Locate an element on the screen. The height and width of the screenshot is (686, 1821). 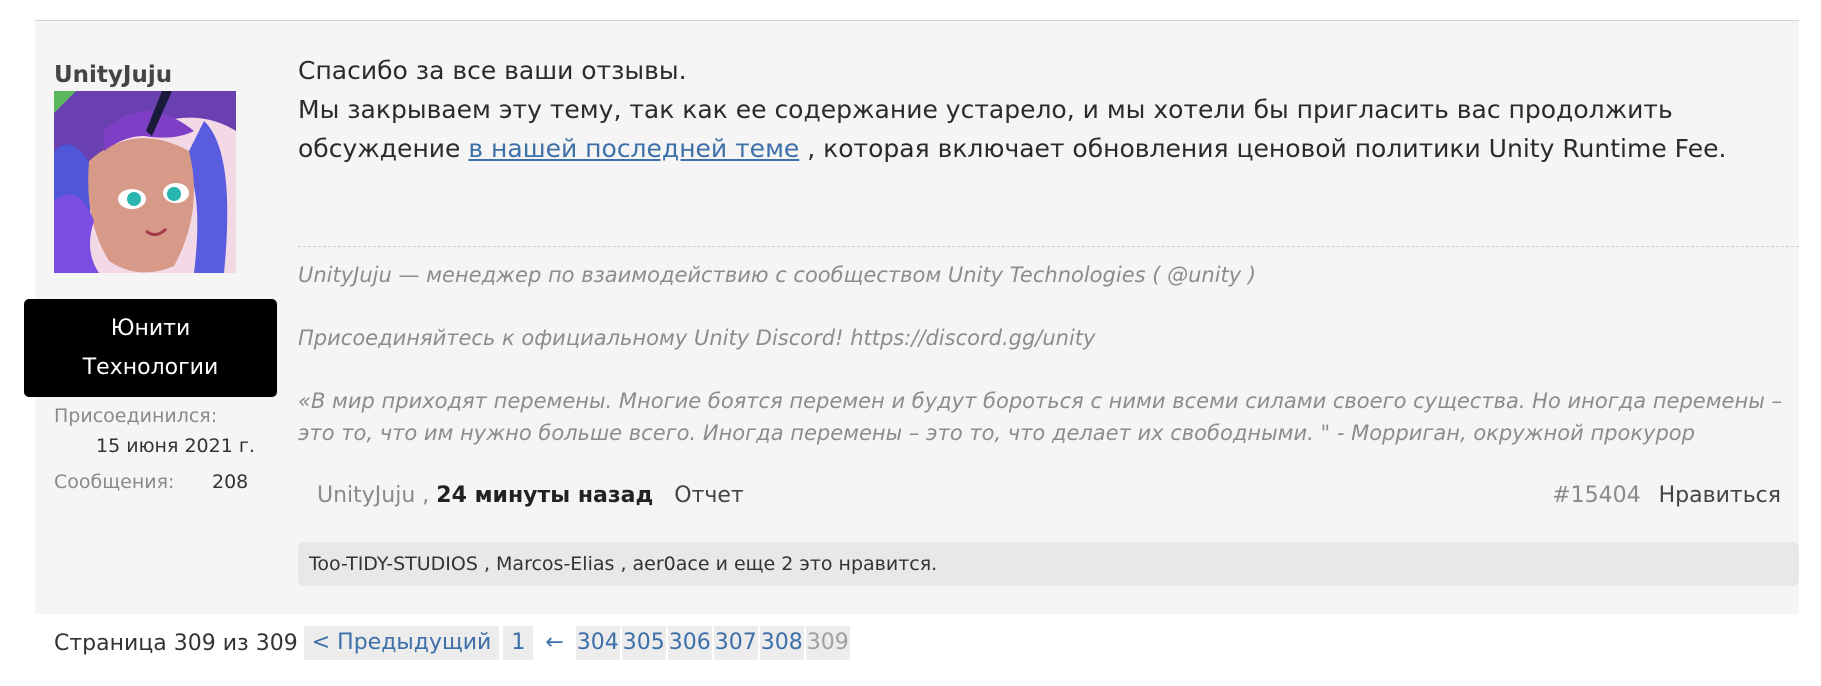
like-button: Нравиться is located at coordinates (1720, 495).